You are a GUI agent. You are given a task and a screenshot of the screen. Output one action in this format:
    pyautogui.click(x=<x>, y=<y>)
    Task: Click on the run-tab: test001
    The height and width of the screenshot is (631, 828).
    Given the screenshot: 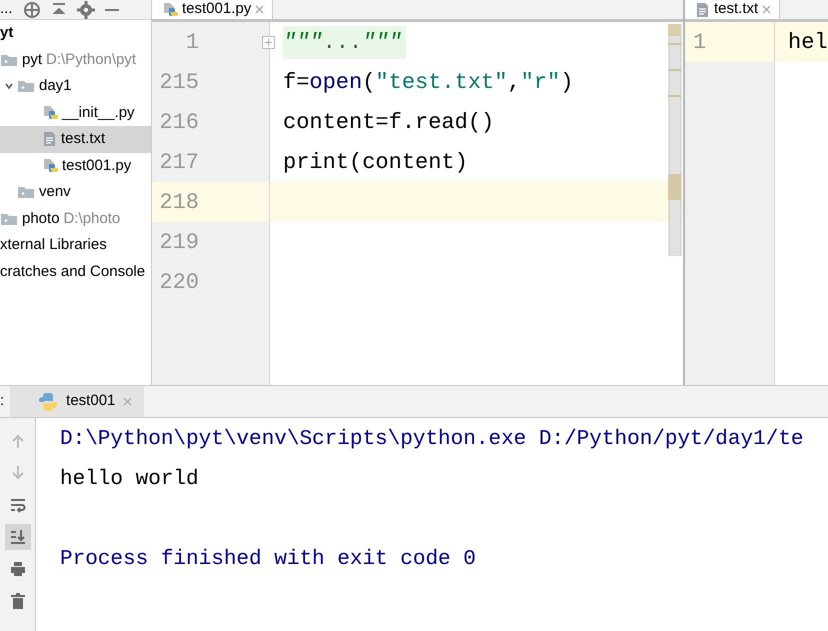 What is the action you would take?
    pyautogui.click(x=77, y=401)
    